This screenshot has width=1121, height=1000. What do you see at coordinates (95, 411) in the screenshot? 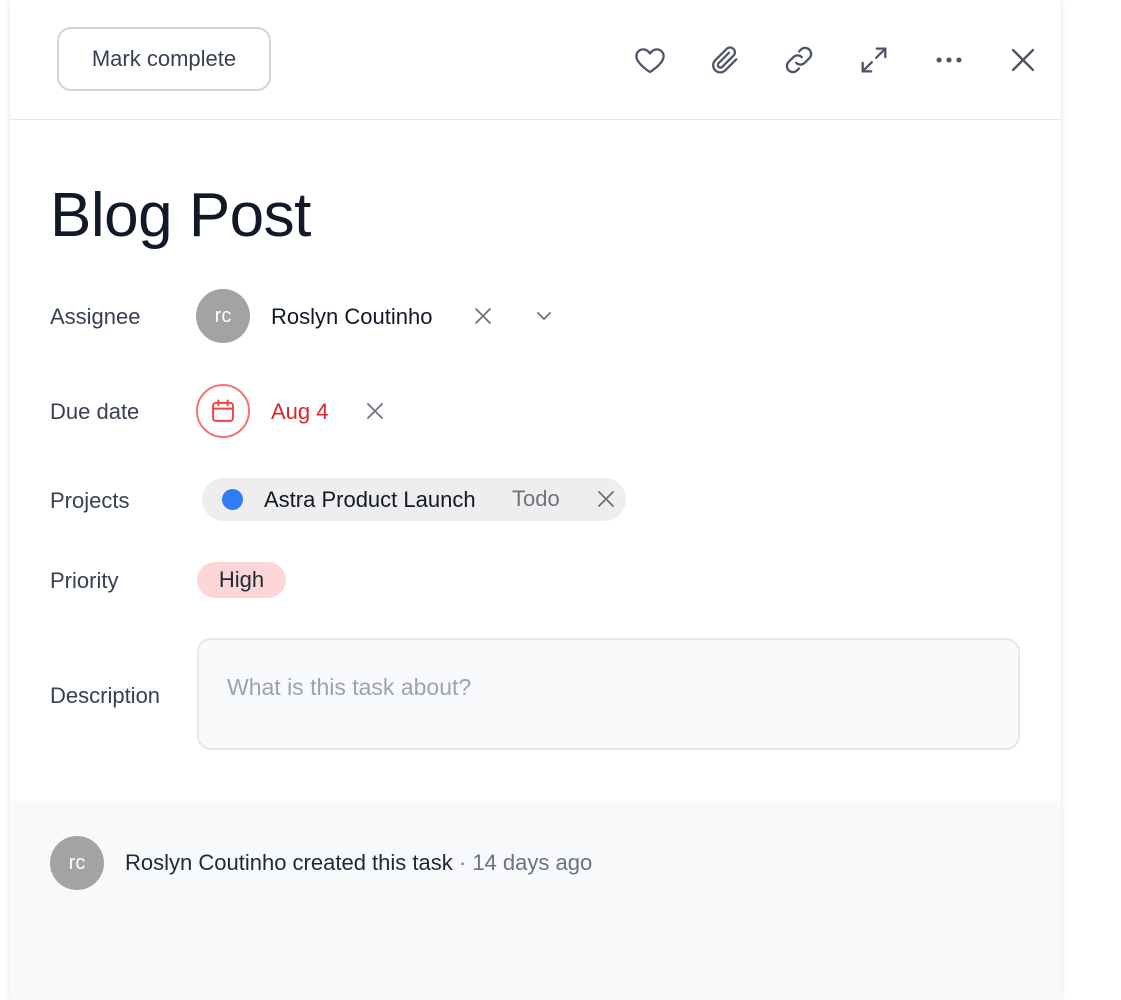
I see `due-date-label: Due date` at bounding box center [95, 411].